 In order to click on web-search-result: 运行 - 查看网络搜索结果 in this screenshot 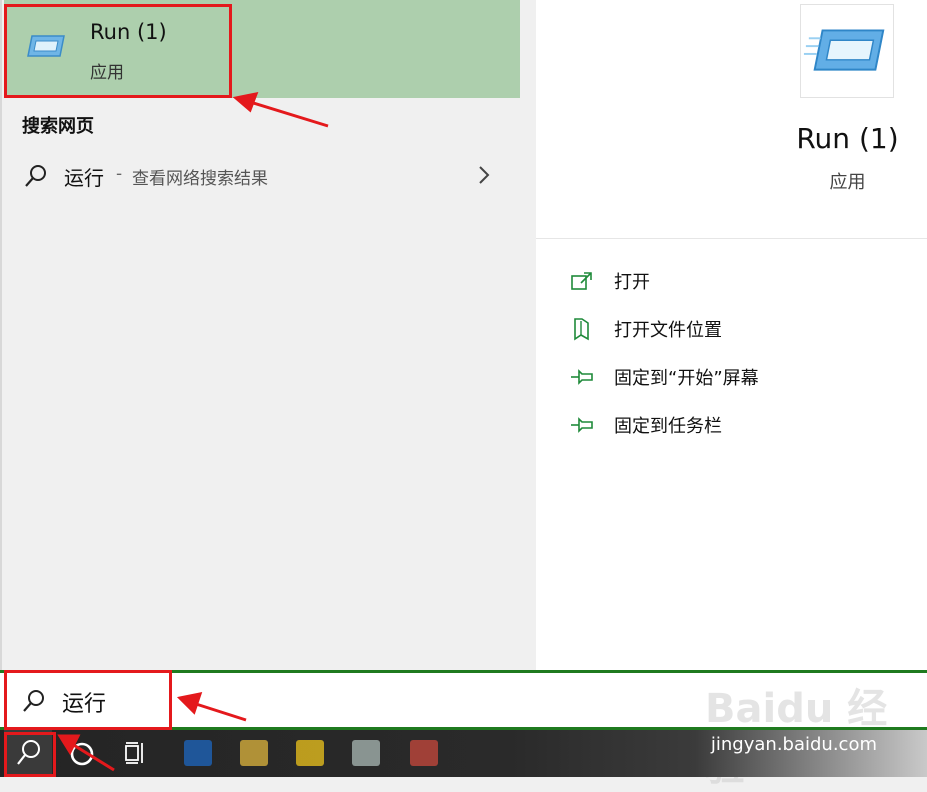, I will do `click(262, 176)`.